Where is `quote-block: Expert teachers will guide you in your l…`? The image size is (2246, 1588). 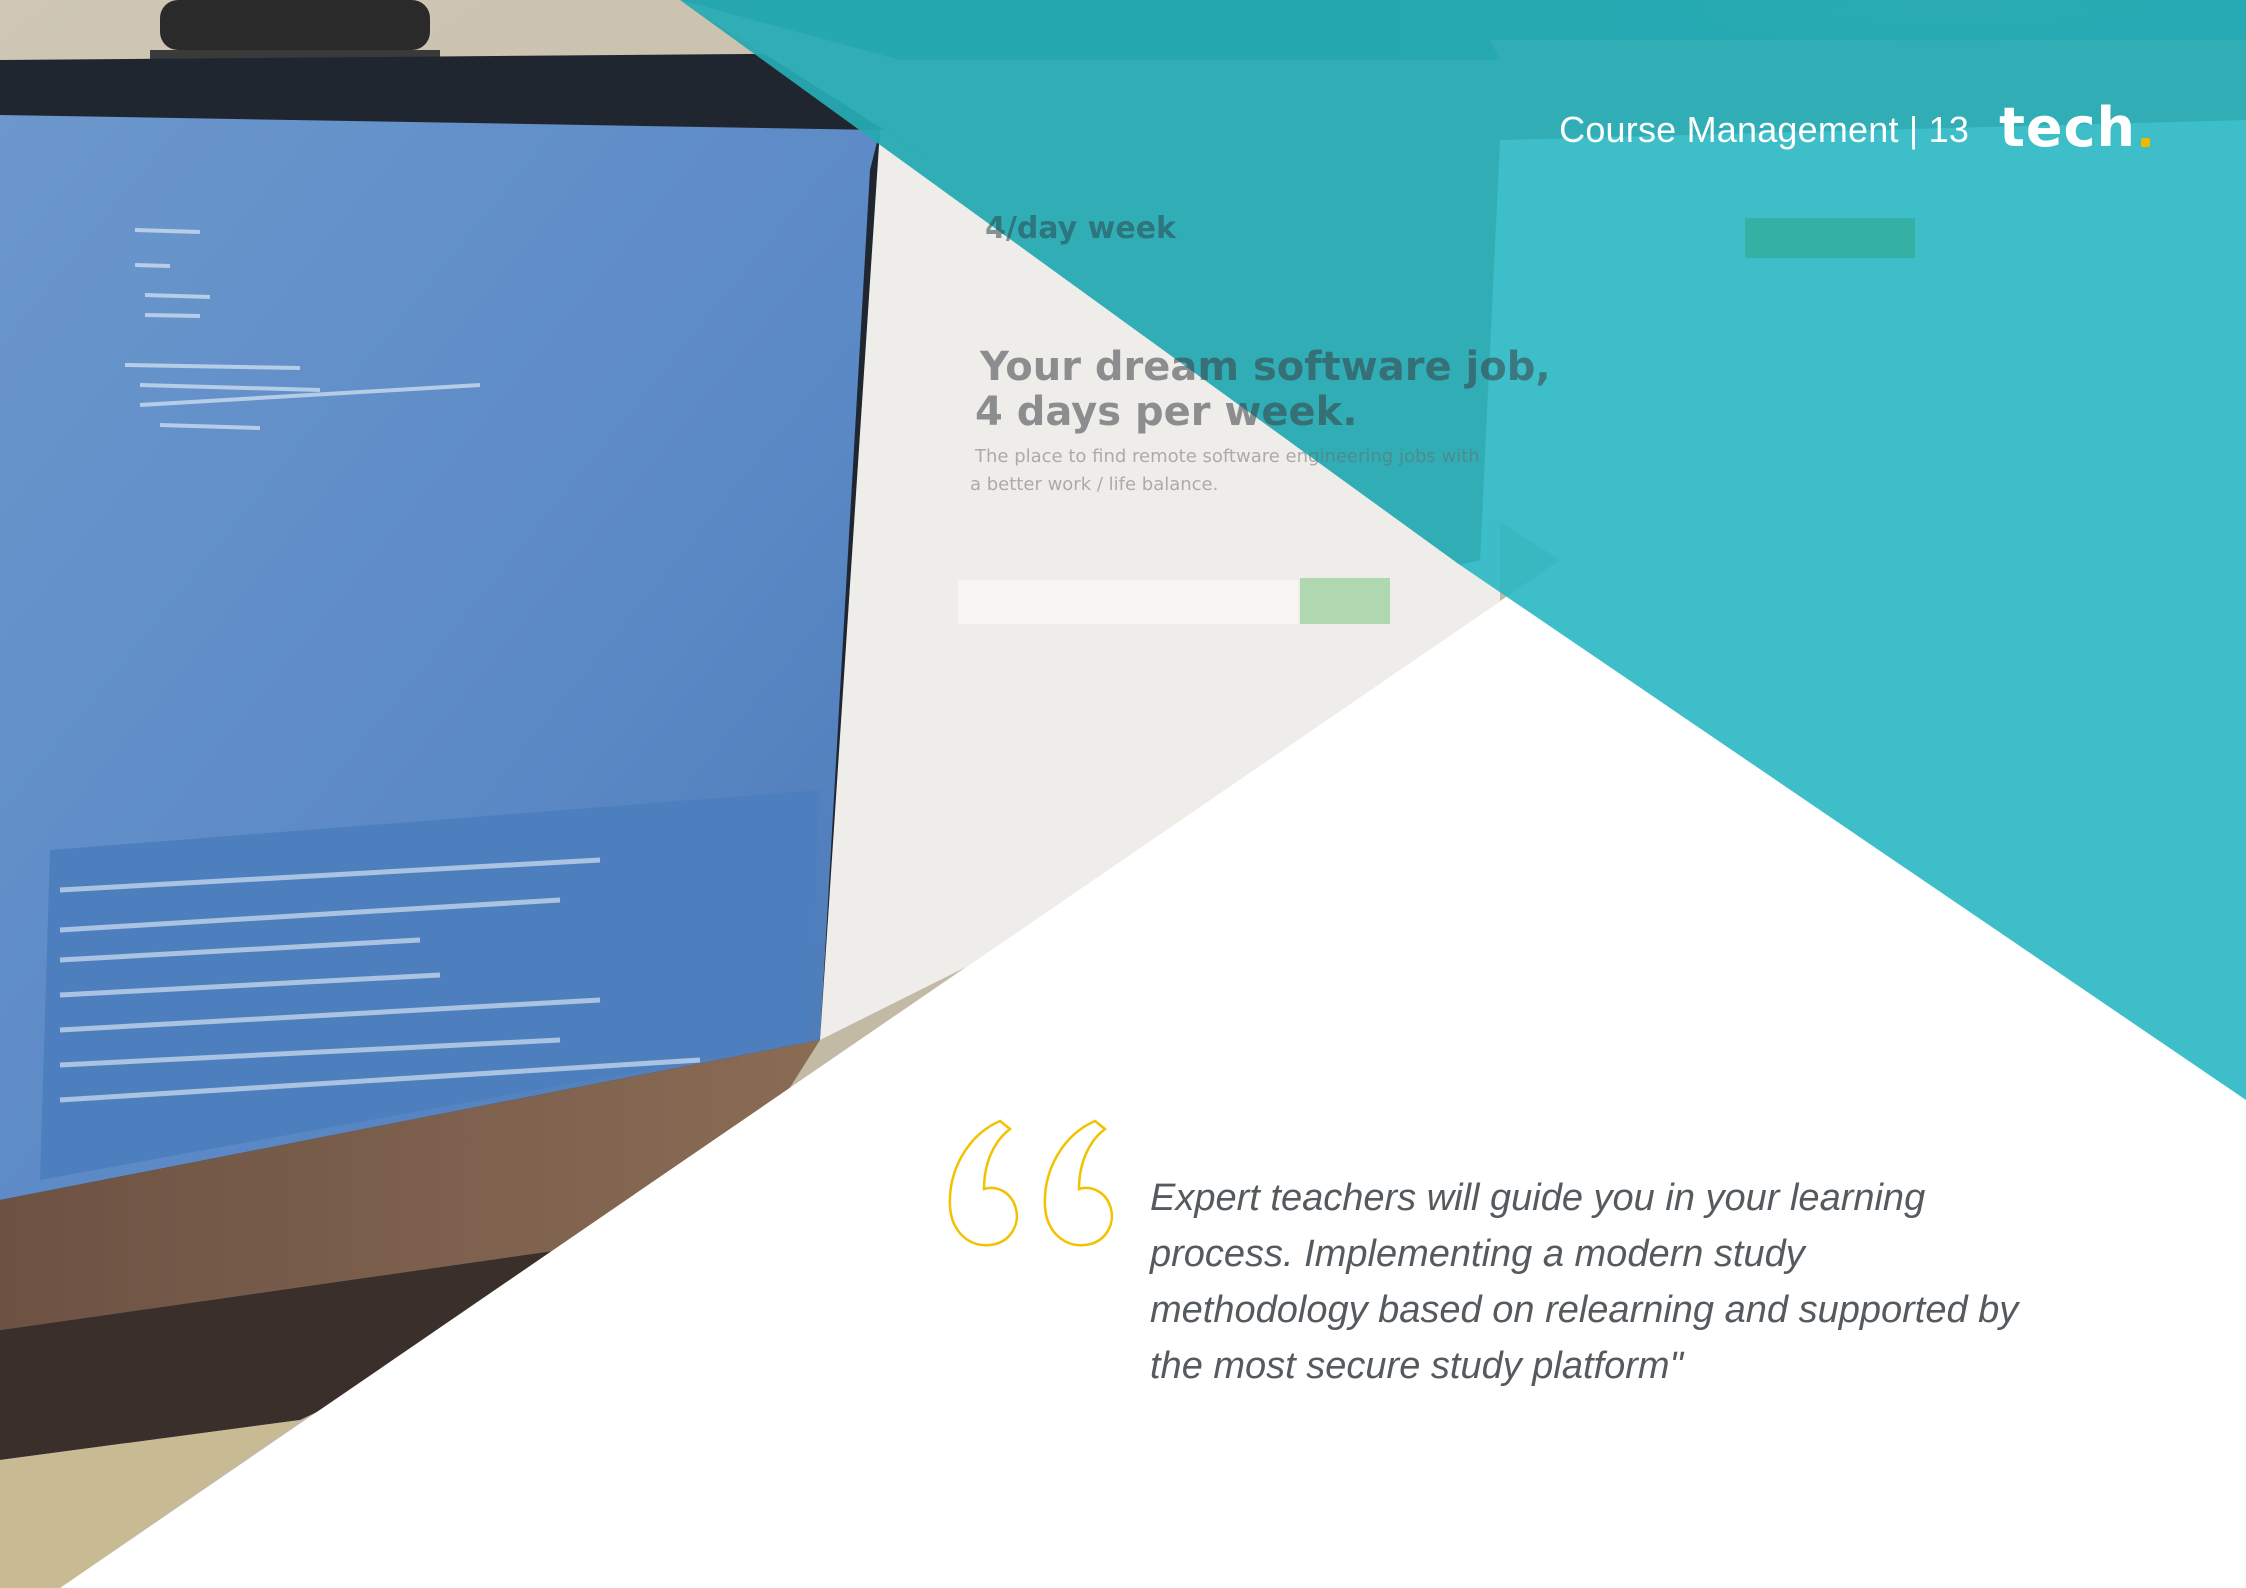
quote-block: Expert teachers will guide you in your l… is located at coordinates (1480, 1255).